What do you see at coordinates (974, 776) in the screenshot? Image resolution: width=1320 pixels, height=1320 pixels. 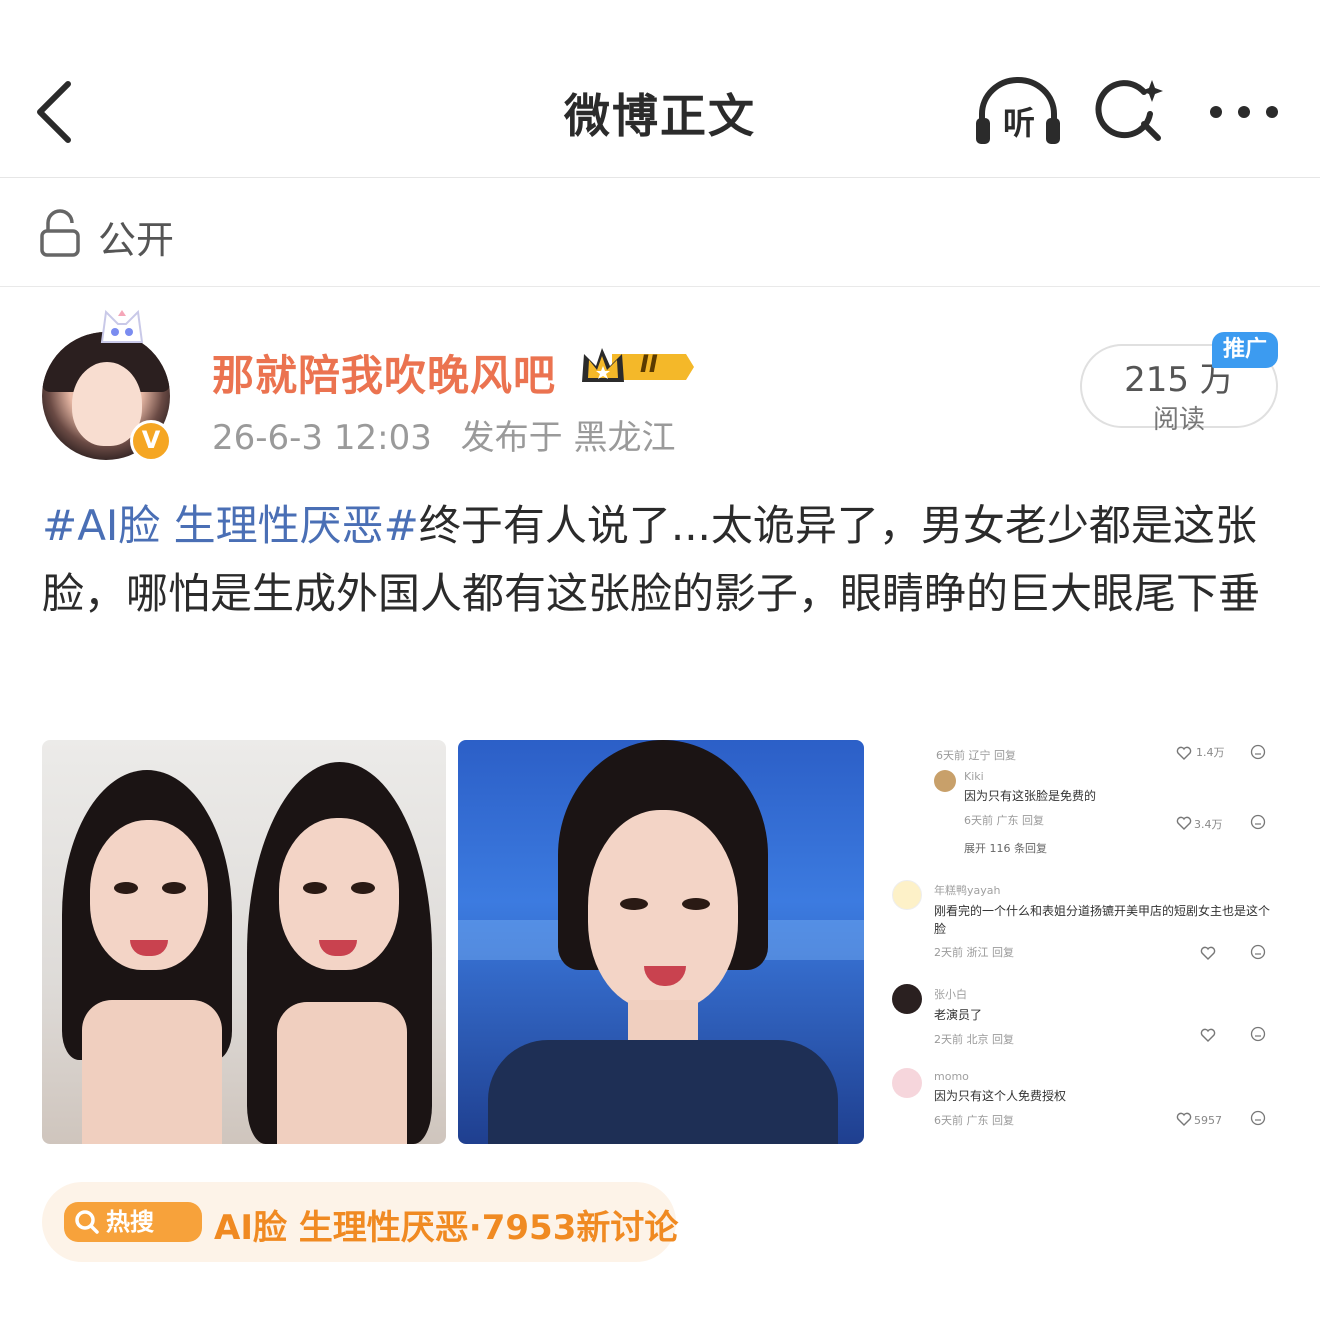 I see `comment-author: Kiki` at bounding box center [974, 776].